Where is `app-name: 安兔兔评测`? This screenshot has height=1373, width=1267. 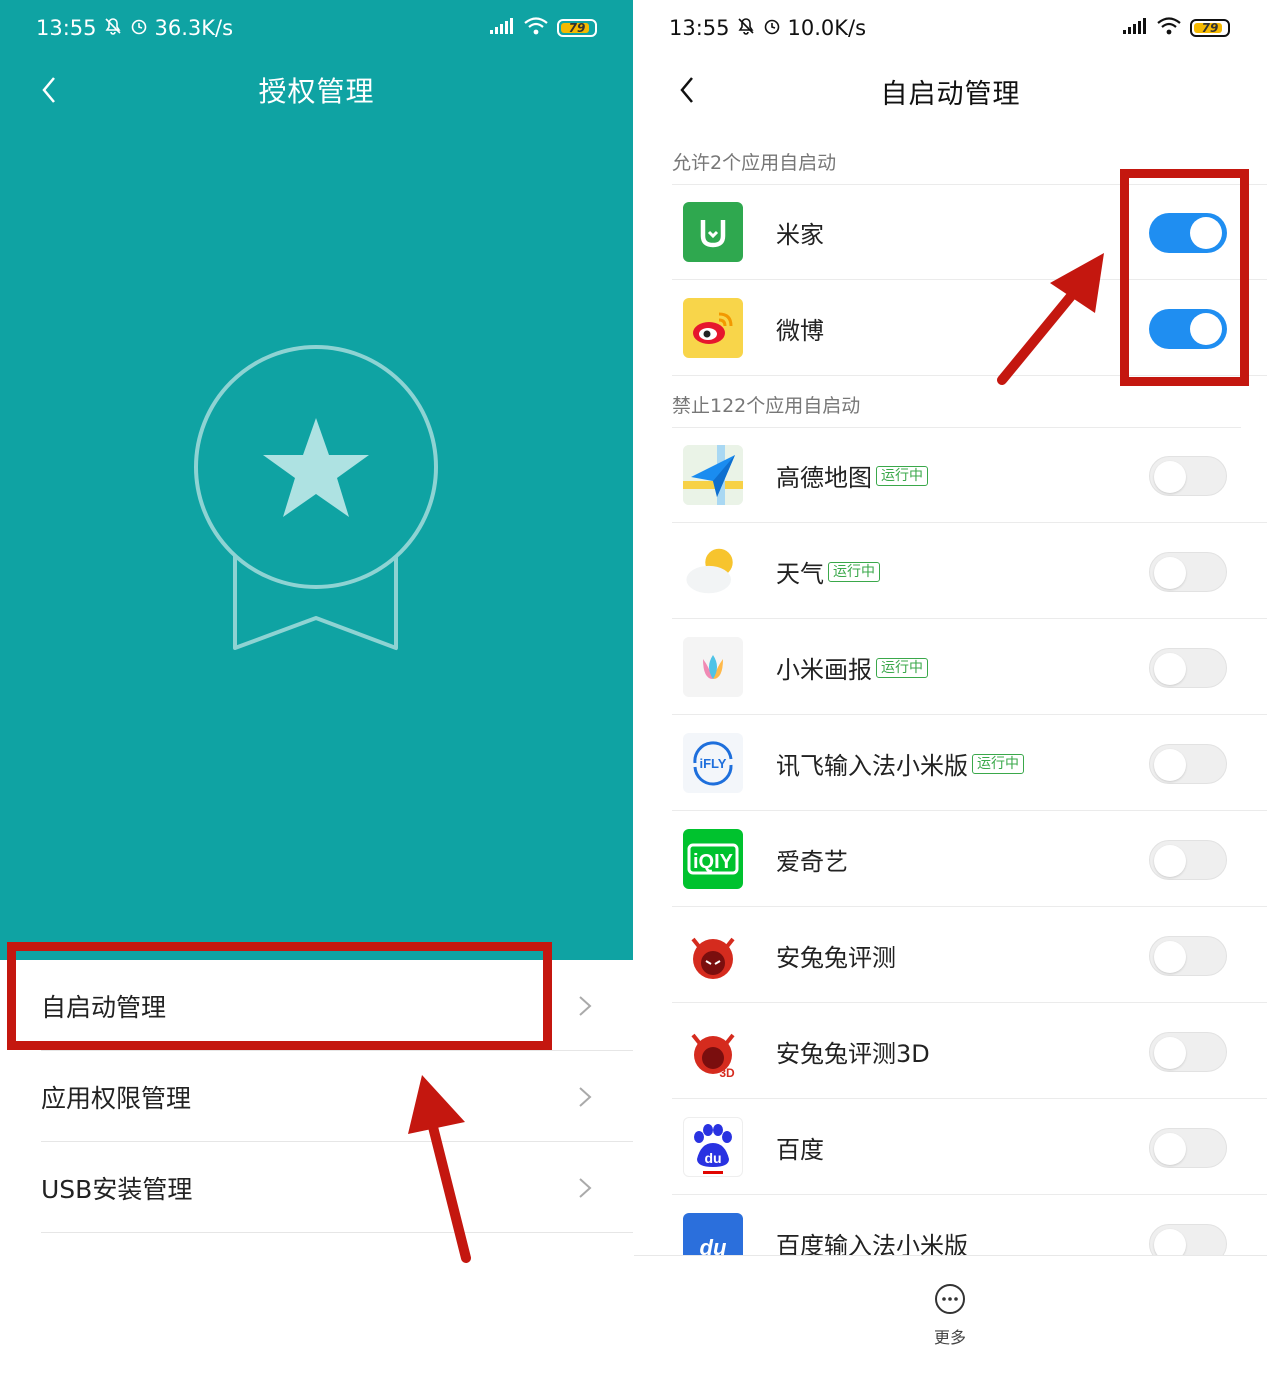 app-name: 安兔兔评测 is located at coordinates (836, 958).